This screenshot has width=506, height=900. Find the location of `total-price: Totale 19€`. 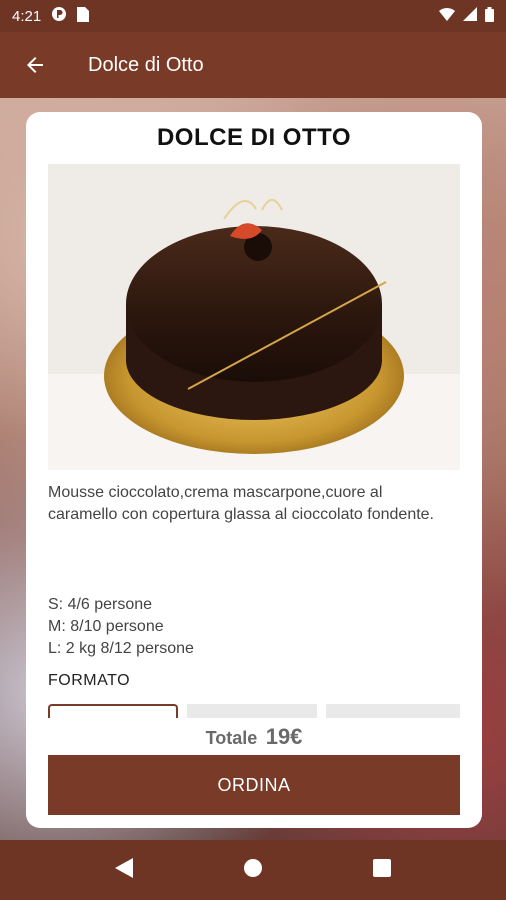

total-price: Totale 19€ is located at coordinates (254, 737).